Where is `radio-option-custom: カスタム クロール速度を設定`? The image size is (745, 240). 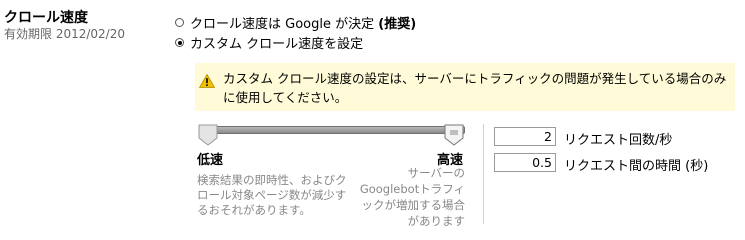 radio-option-custom: カスタム クロール速度を設定 is located at coordinates (269, 42).